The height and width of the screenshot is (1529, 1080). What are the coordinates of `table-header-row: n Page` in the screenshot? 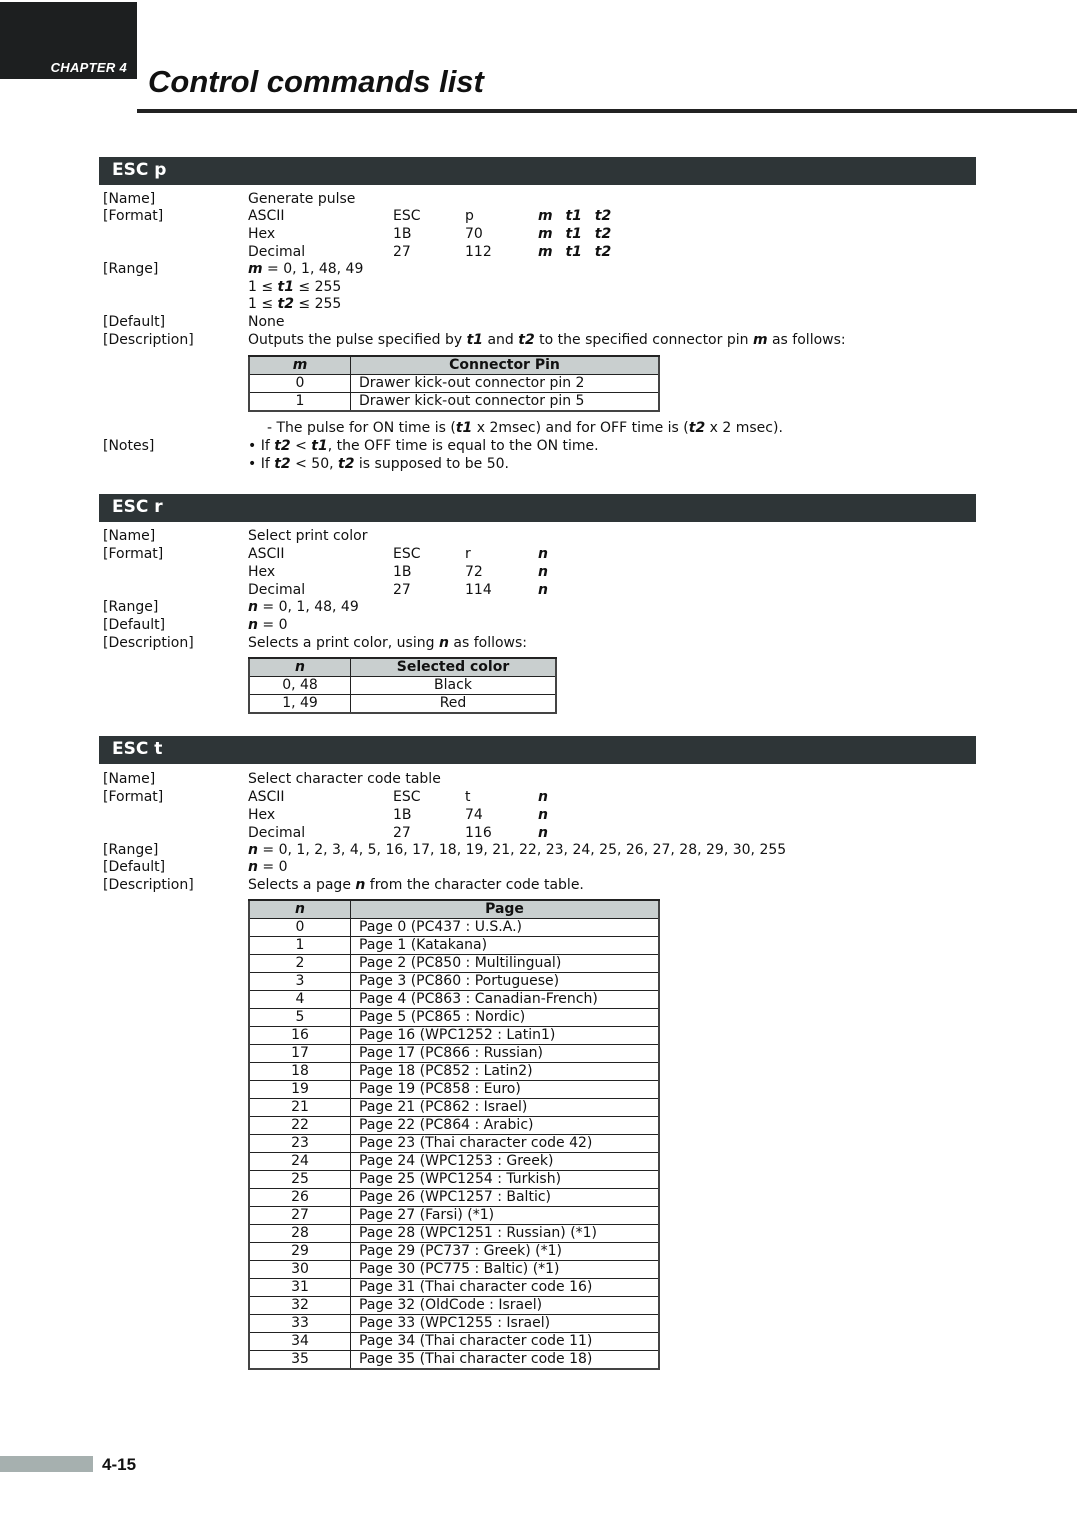 It's located at (454, 909).